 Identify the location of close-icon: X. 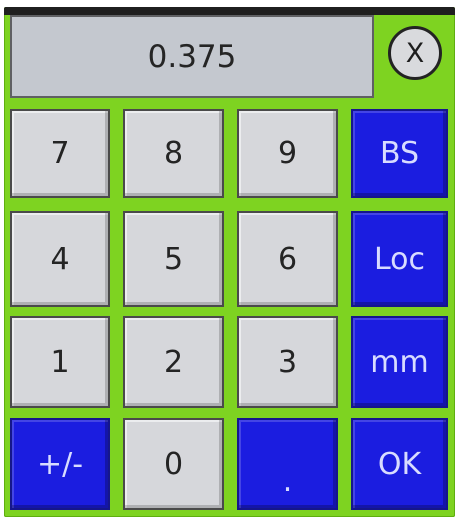
(415, 53).